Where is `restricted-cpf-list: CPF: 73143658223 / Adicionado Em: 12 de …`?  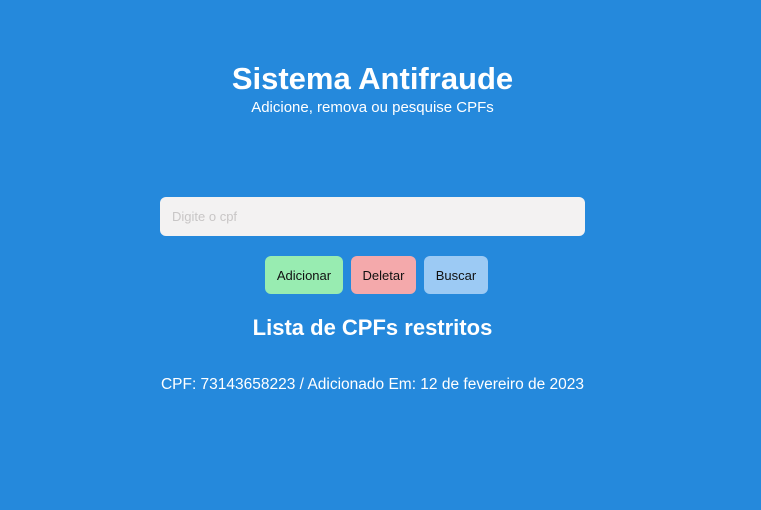 restricted-cpf-list: CPF: 73143658223 / Adicionado Em: 12 de … is located at coordinates (372, 385).